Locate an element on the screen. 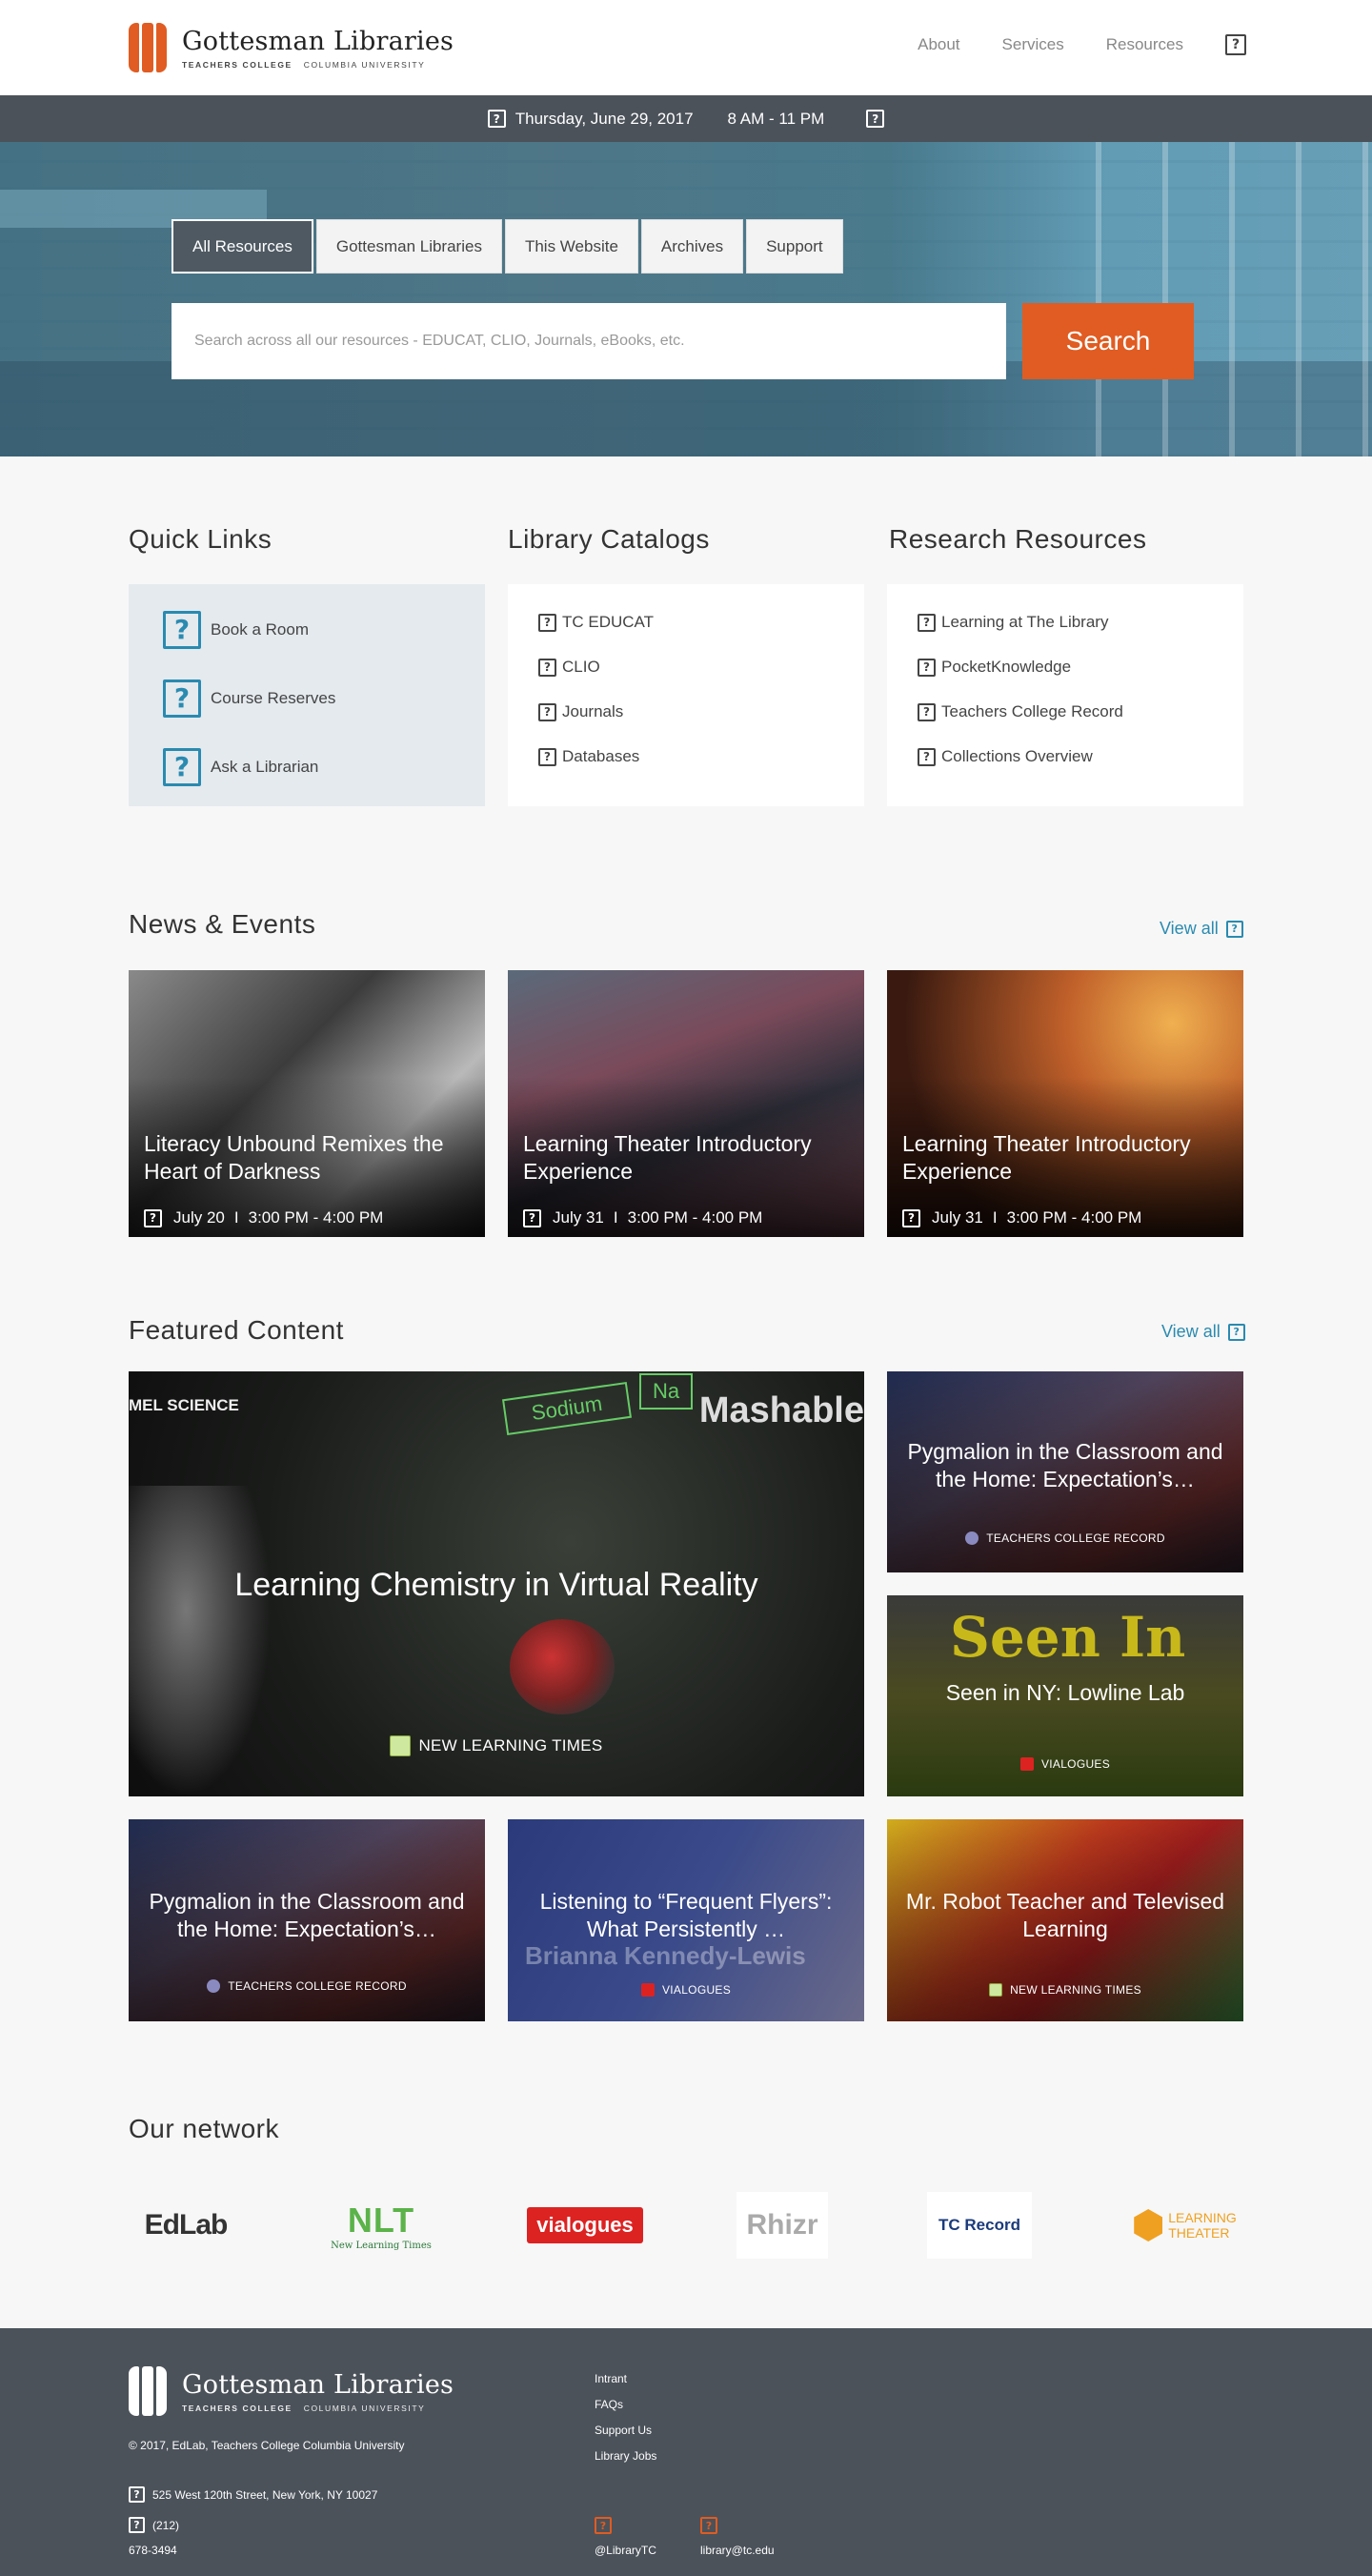 The height and width of the screenshot is (2576, 1372). main-nav: About Services Resources ? is located at coordinates (1082, 44).